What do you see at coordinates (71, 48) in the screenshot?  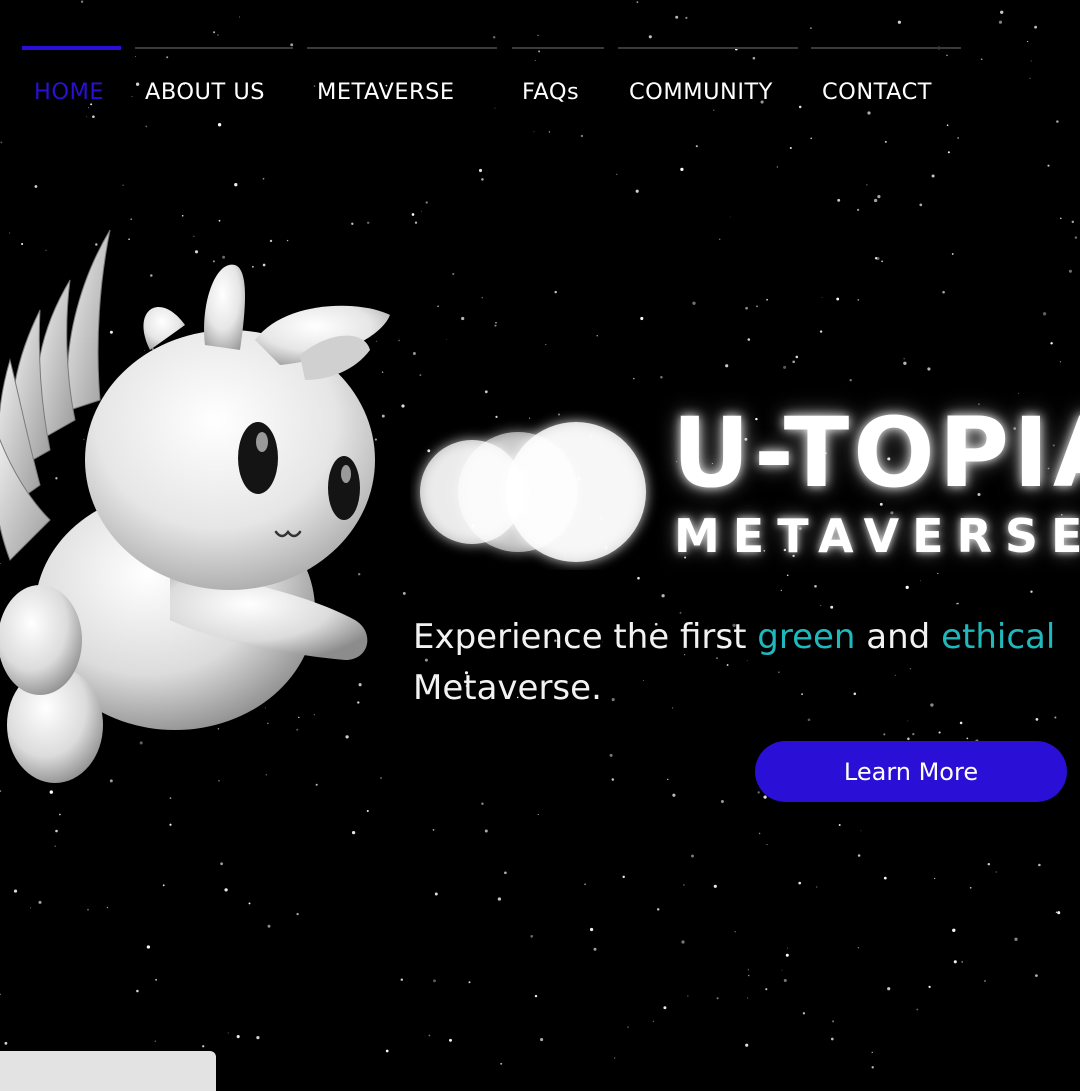 I see `nav-active-indicator` at bounding box center [71, 48].